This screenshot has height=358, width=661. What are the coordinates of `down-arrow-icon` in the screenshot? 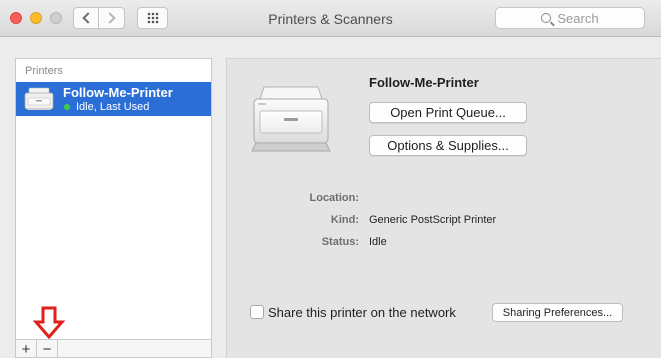 It's located at (49, 323).